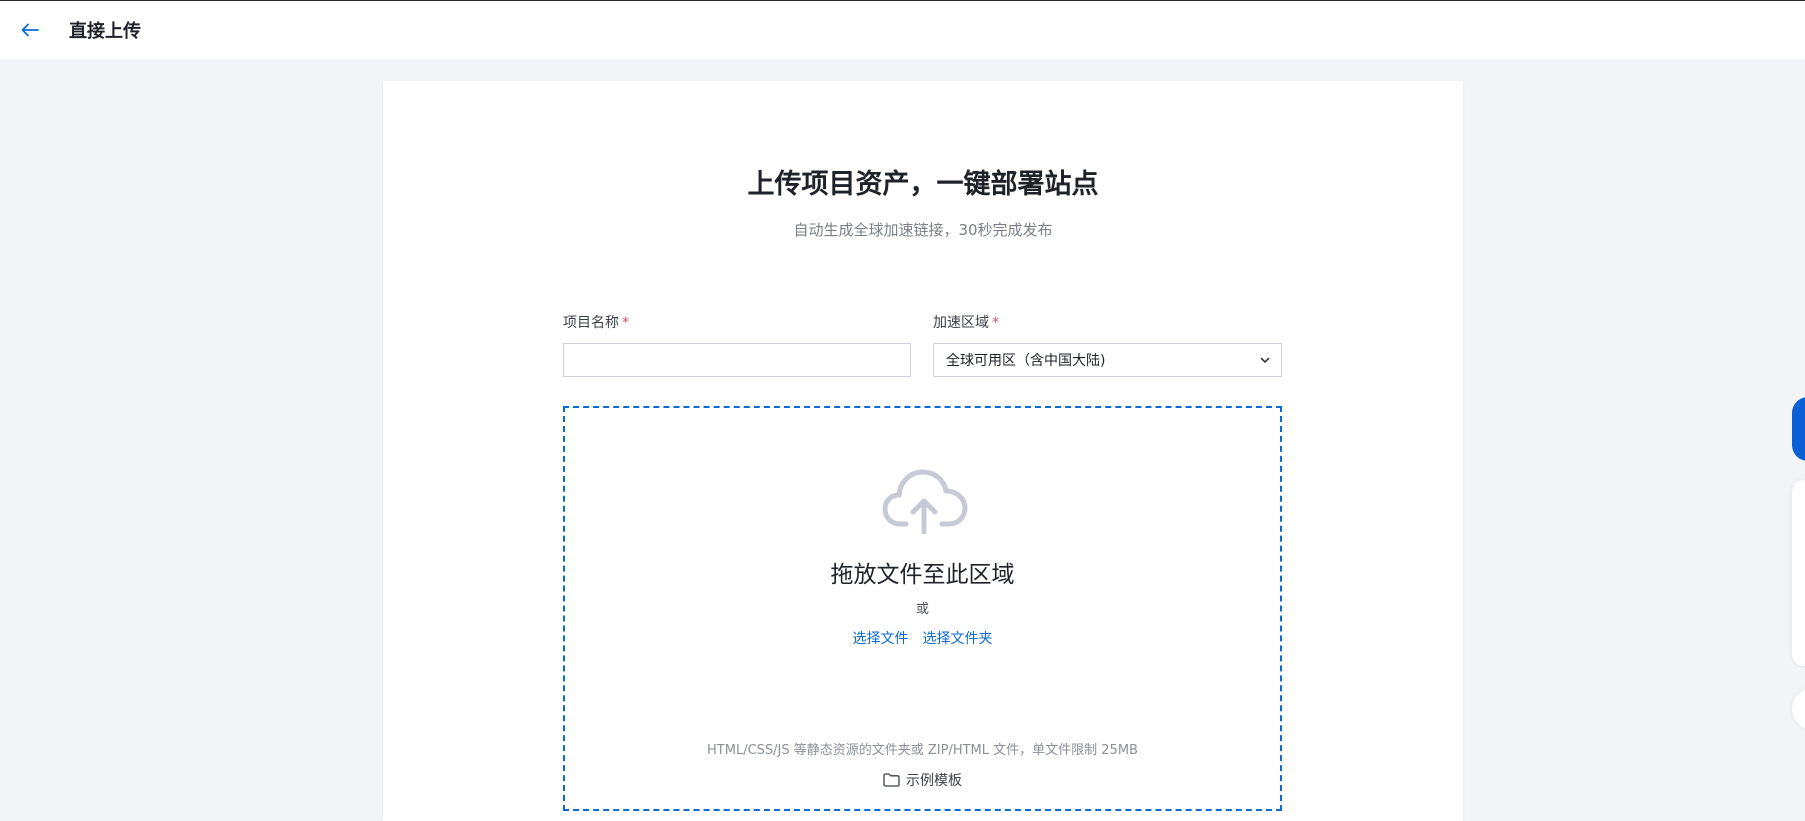 The width and height of the screenshot is (1805, 821). I want to click on chevron-down-icon, so click(1265, 360).